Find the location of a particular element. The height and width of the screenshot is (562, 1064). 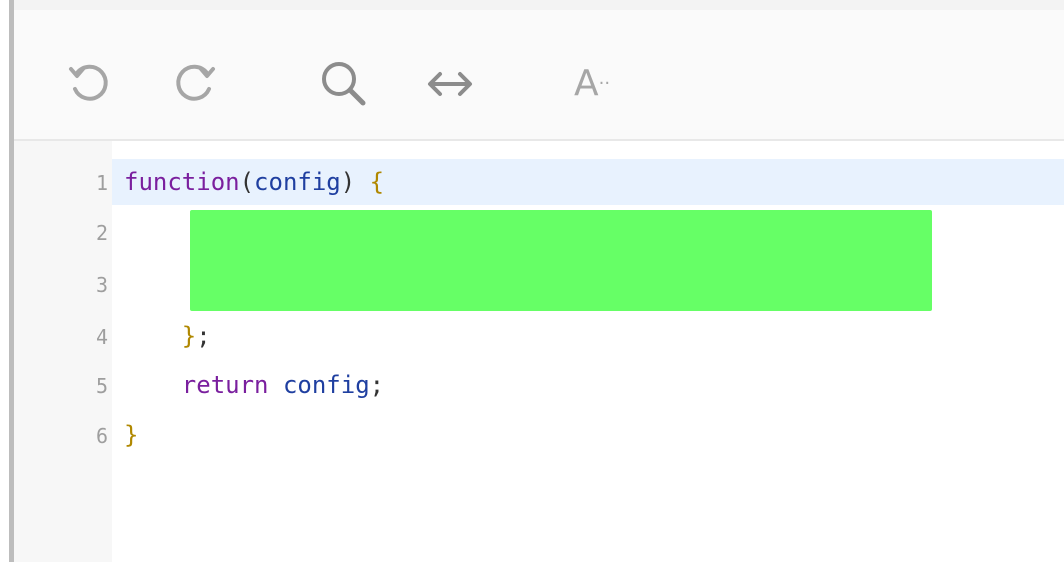

search-button is located at coordinates (344, 84).